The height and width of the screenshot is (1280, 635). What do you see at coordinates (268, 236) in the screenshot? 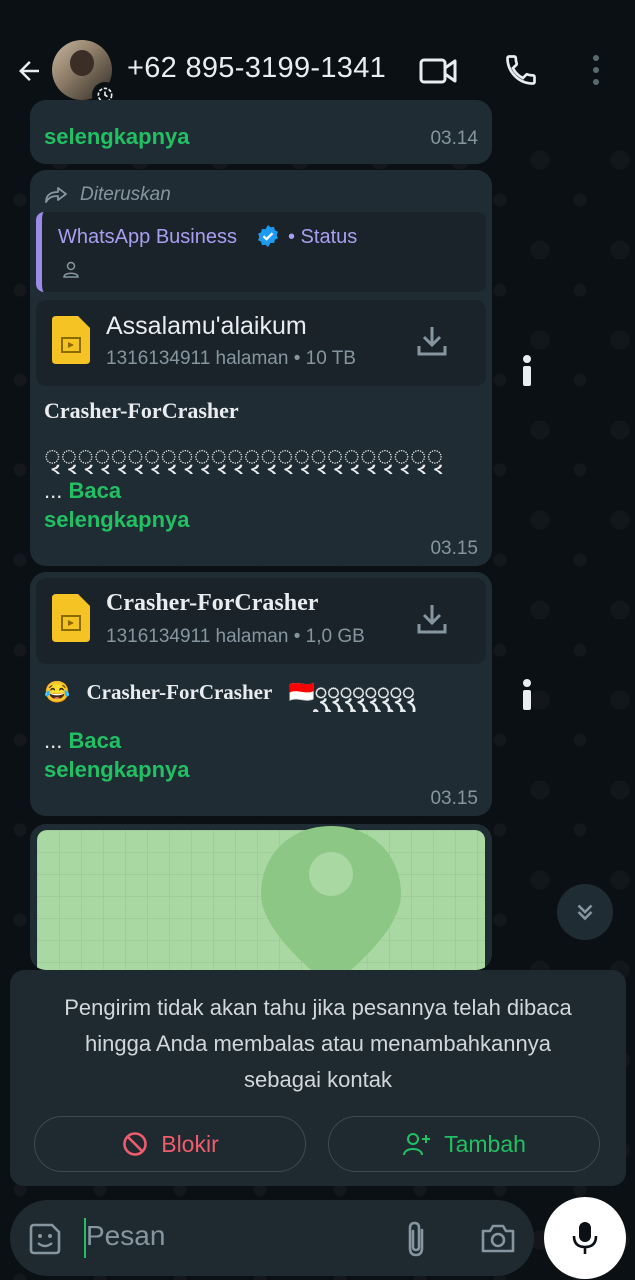
I see `verified-icon` at bounding box center [268, 236].